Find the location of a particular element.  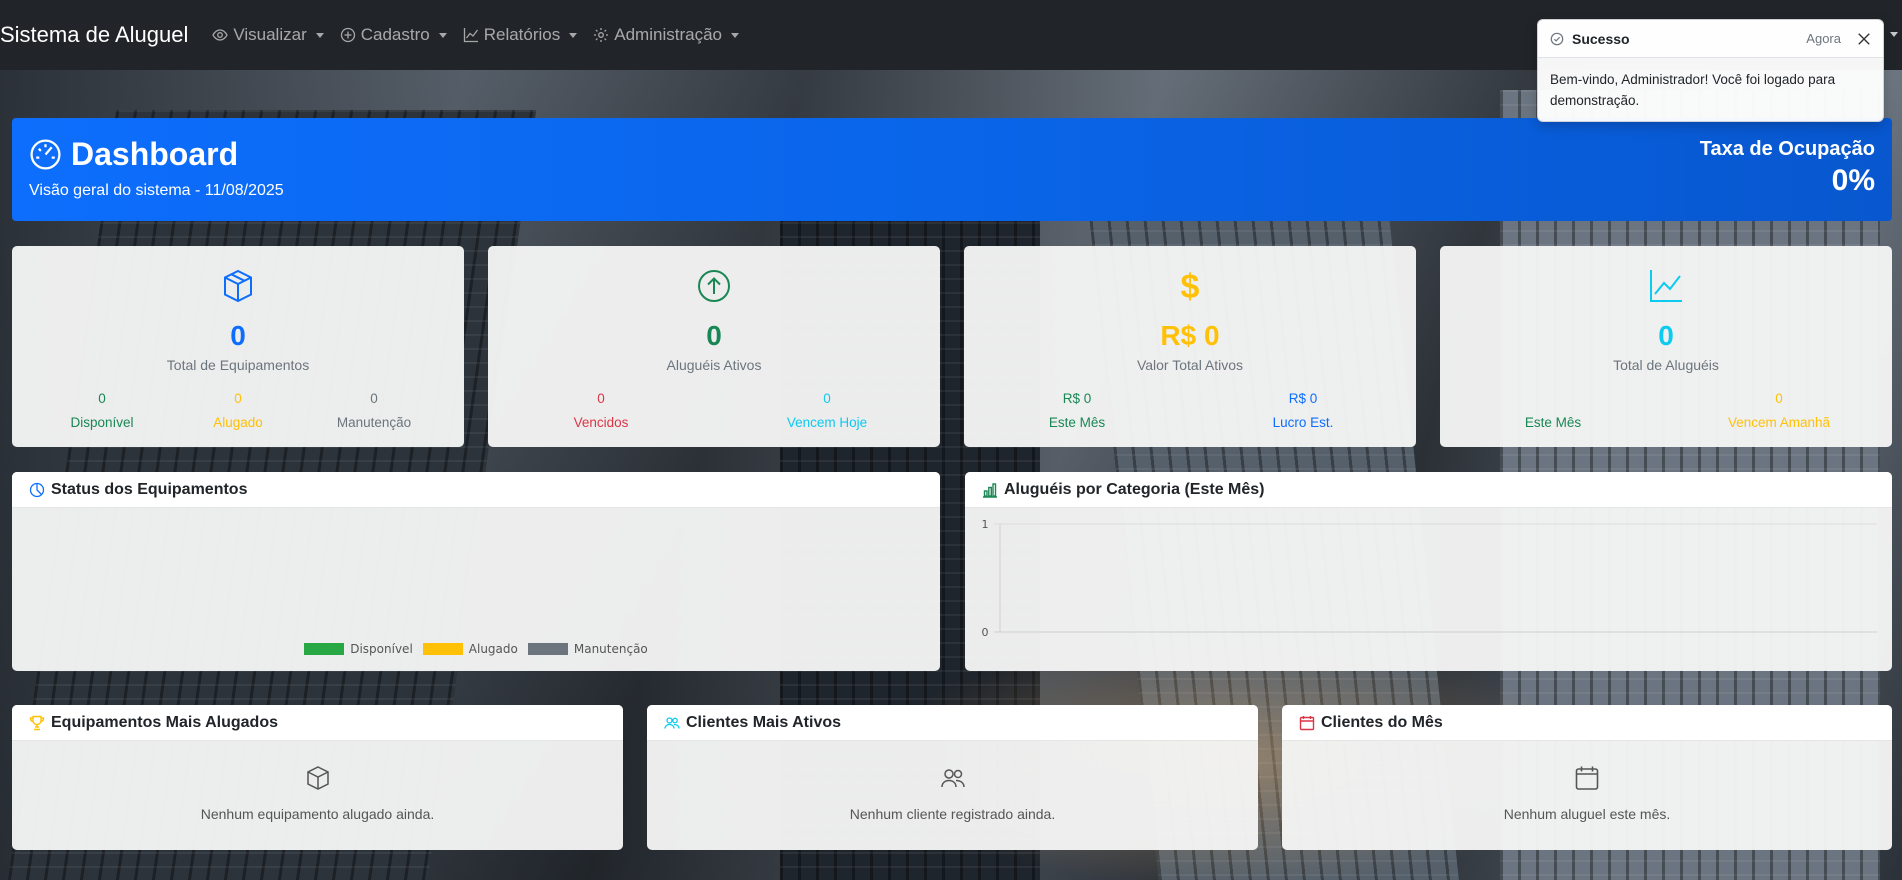

stat-sub-label: Lucro Est. is located at coordinates (1303, 422).